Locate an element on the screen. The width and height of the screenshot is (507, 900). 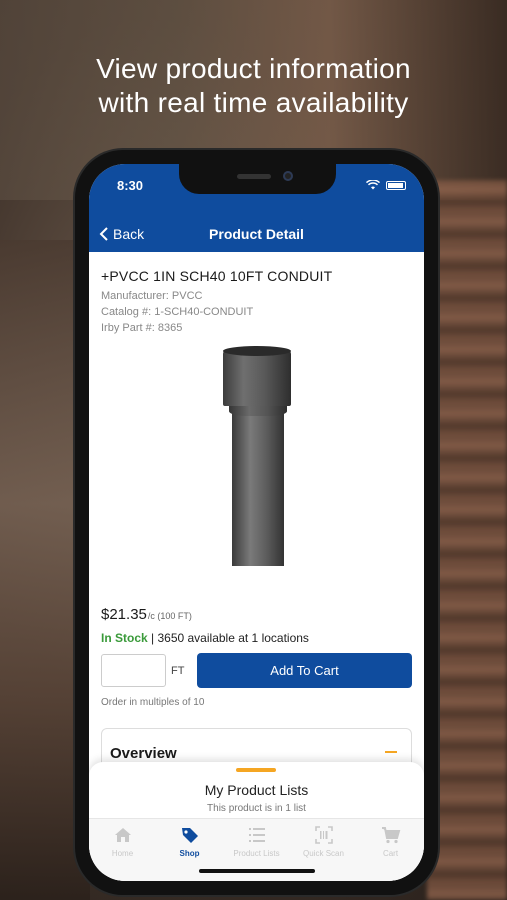
pipe-body is located at coordinates (258, 485).